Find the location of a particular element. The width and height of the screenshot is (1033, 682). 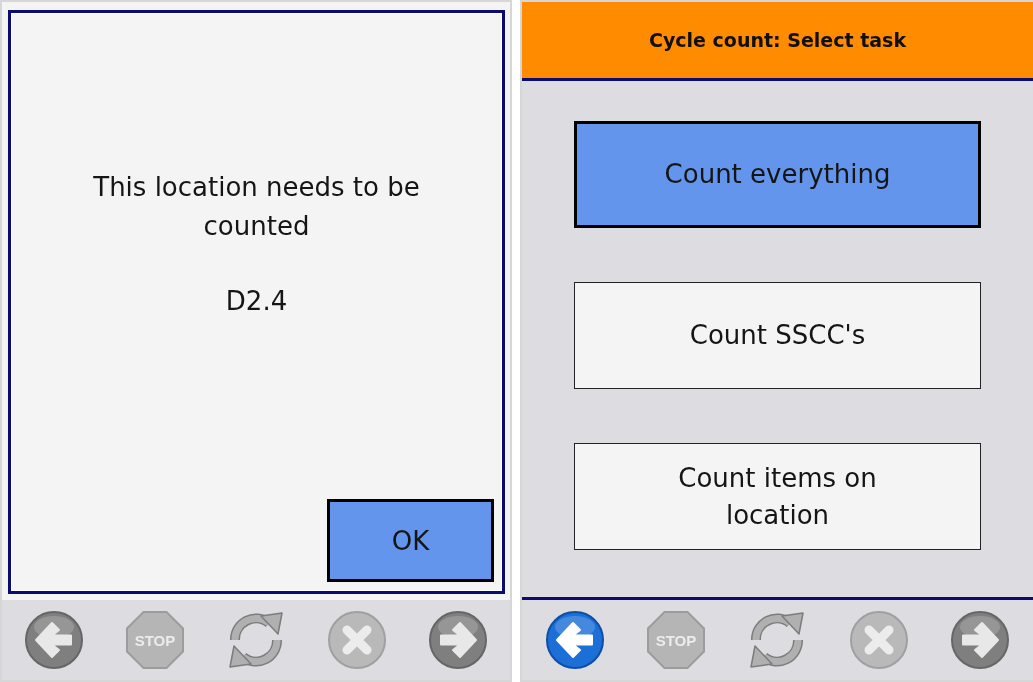

message-text: This location needs to be counted is located at coordinates (256, 207).